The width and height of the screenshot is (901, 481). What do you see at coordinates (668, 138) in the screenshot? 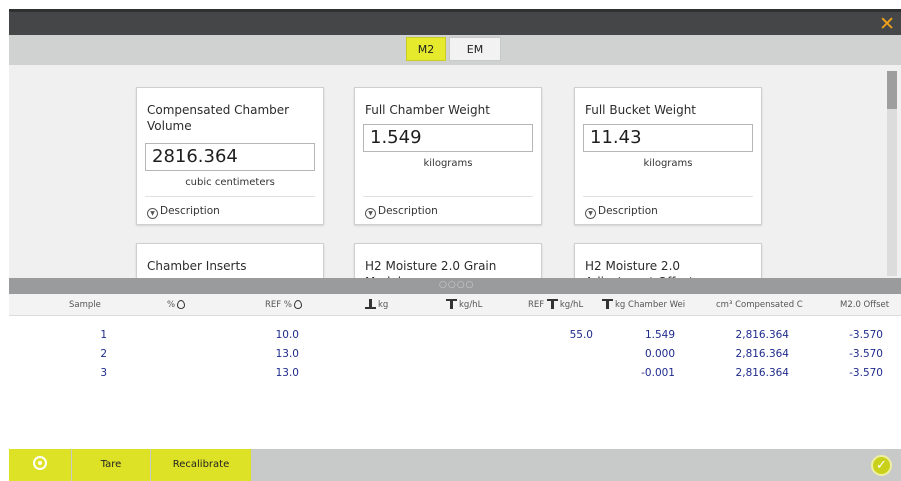
I see `full-bucket-weight-field: 11.43` at bounding box center [668, 138].